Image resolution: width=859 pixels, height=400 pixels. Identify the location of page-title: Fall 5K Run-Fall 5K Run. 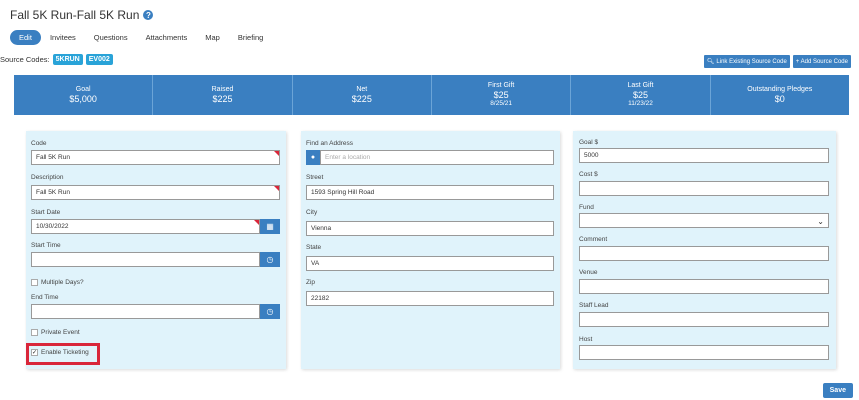
(75, 15).